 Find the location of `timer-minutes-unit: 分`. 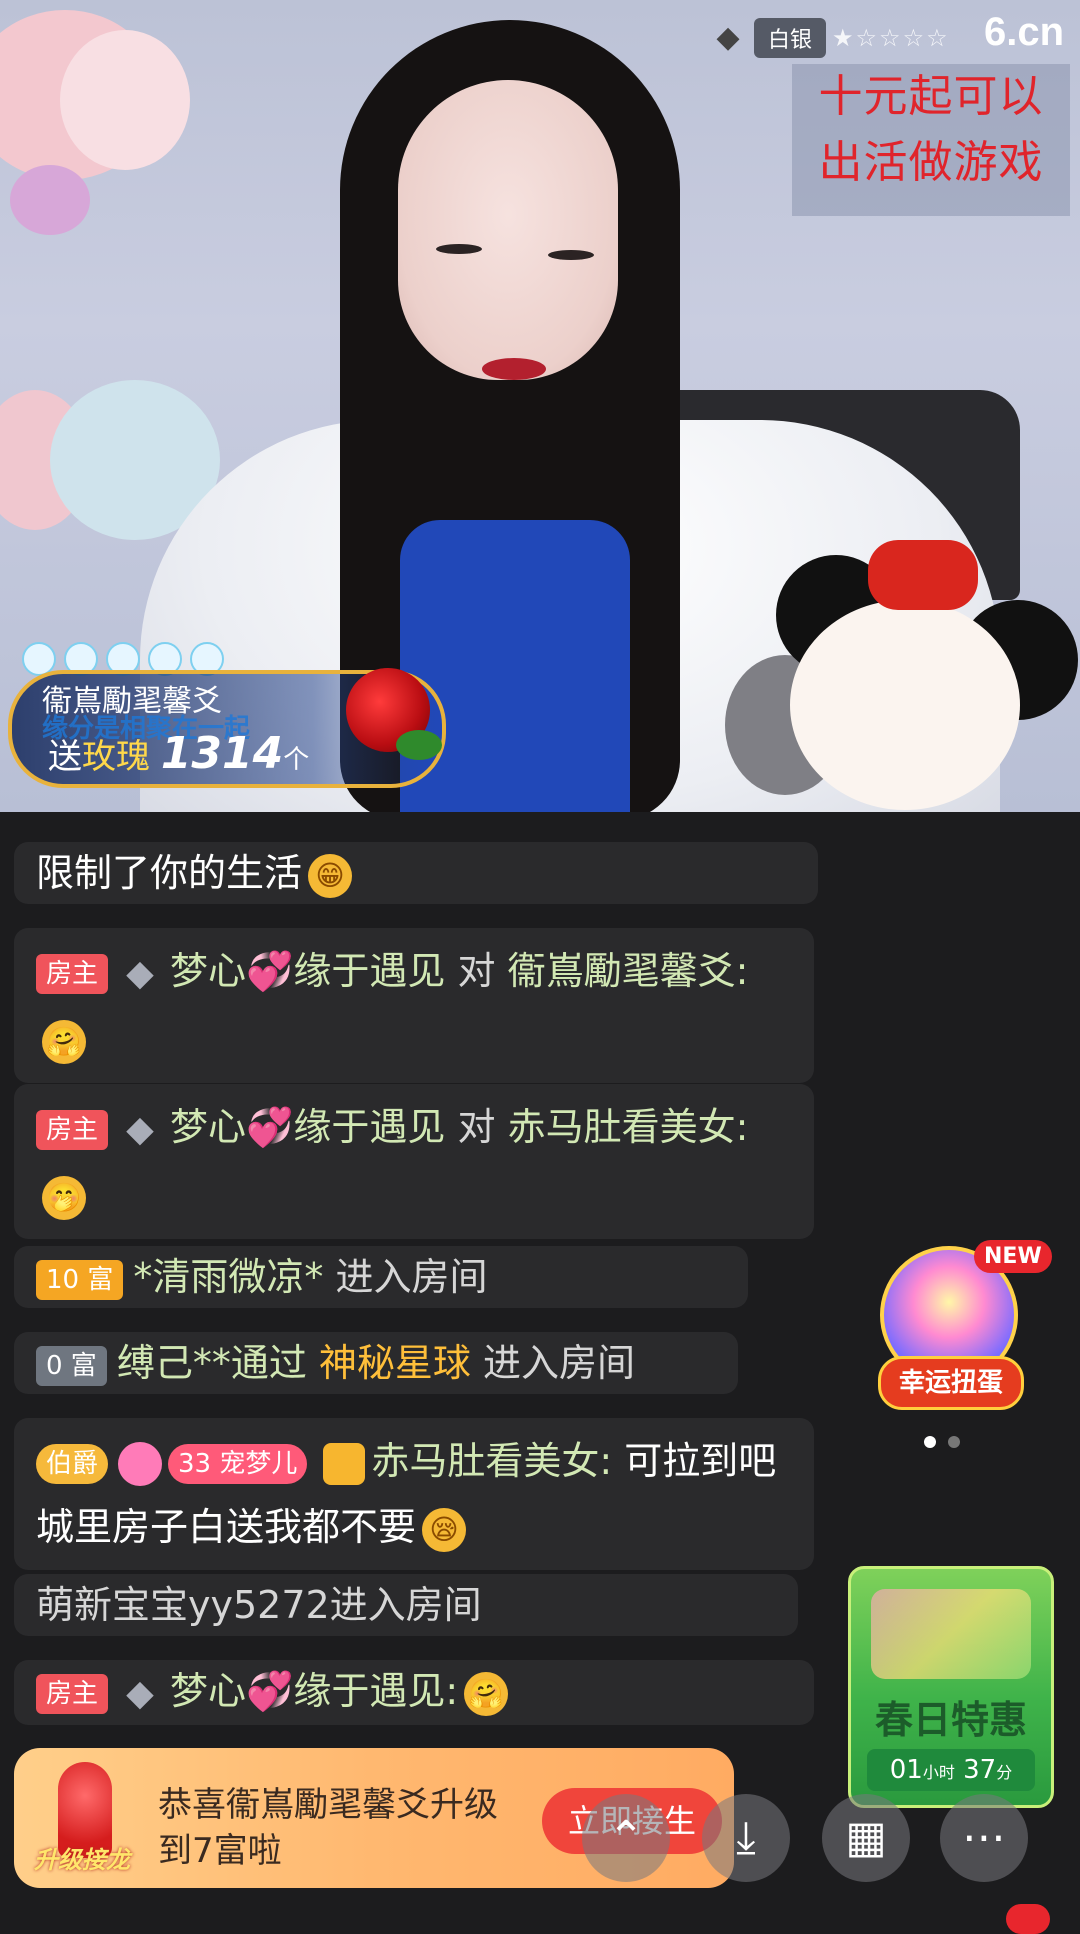

timer-minutes-unit: 分 is located at coordinates (1004, 1772).